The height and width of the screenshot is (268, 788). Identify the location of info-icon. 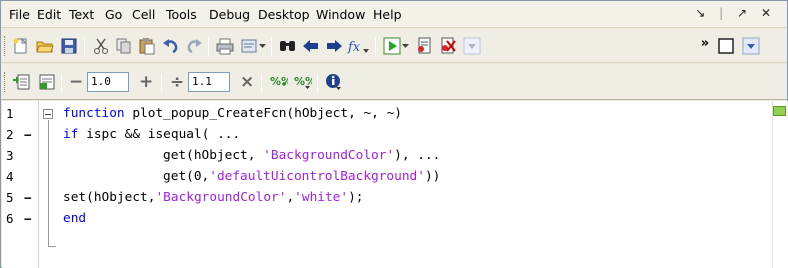
(334, 82).